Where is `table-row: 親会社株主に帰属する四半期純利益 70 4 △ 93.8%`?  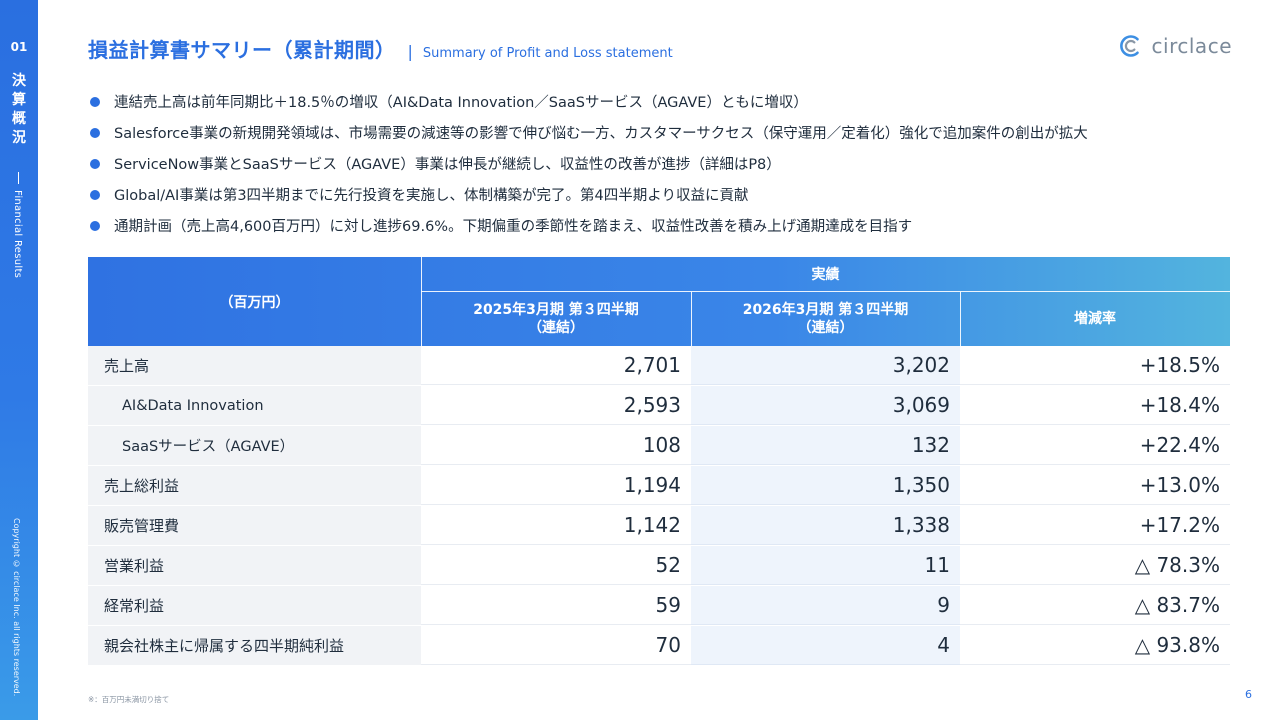 table-row: 親会社株主に帰属する四半期純利益 70 4 △ 93.8% is located at coordinates (659, 646).